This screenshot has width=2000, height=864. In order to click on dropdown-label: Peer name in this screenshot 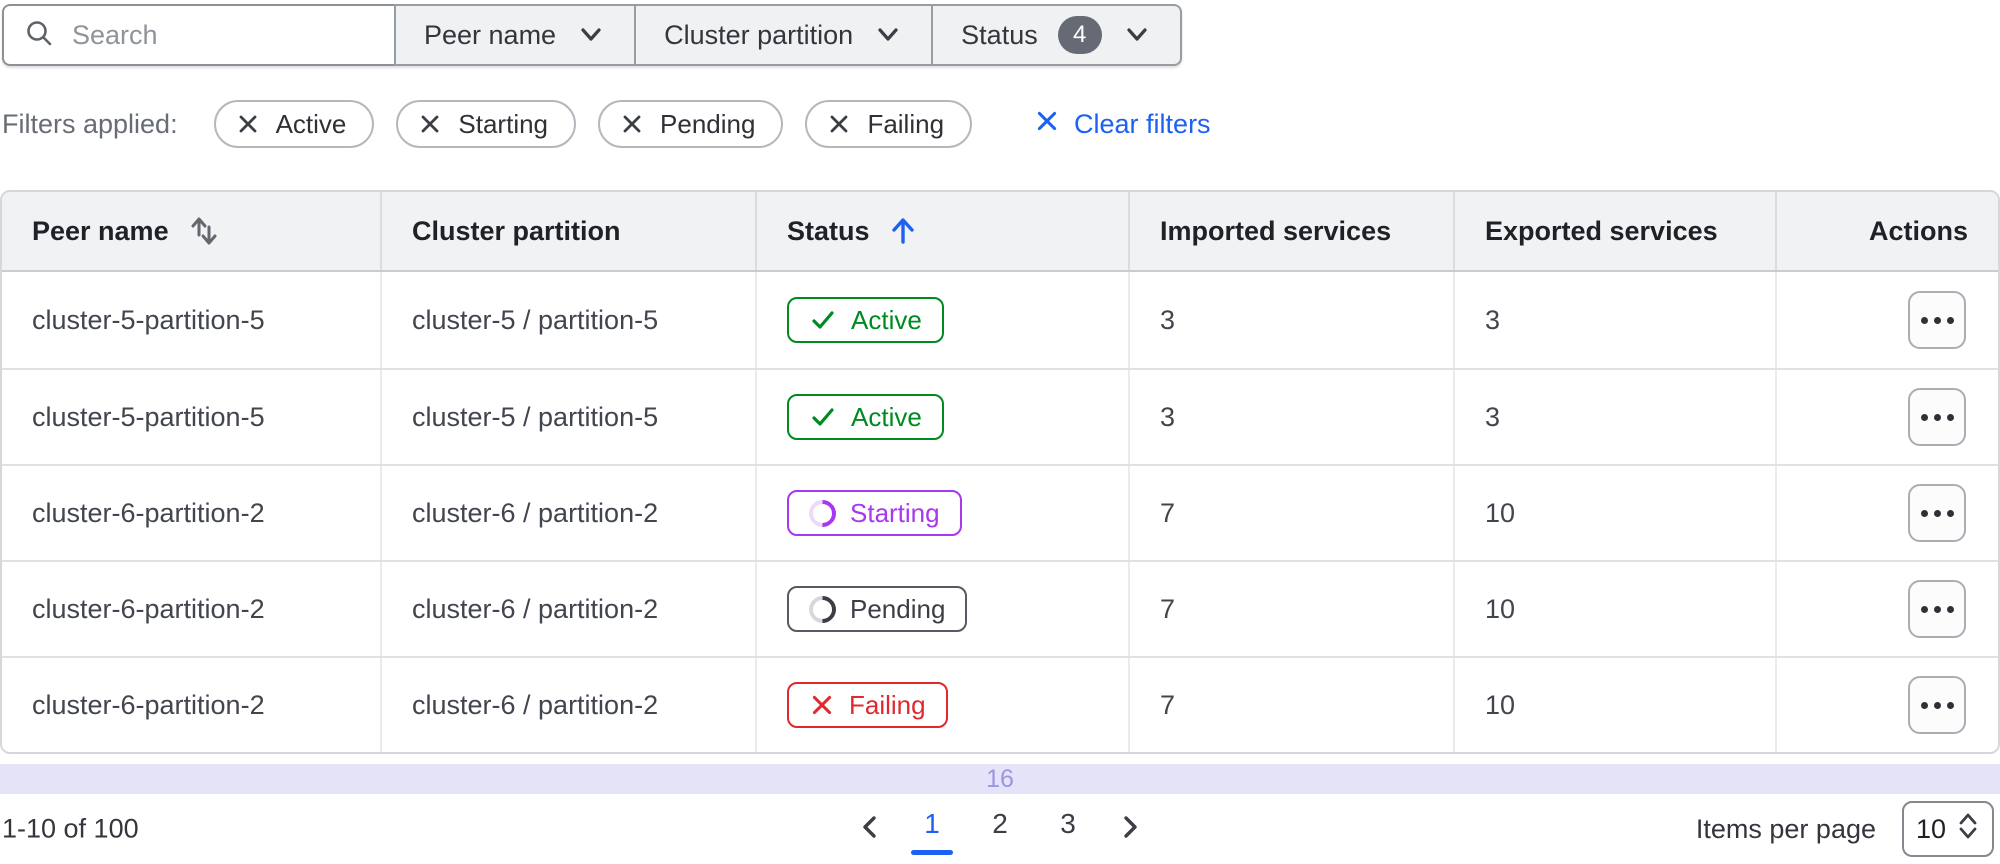, I will do `click(490, 34)`.